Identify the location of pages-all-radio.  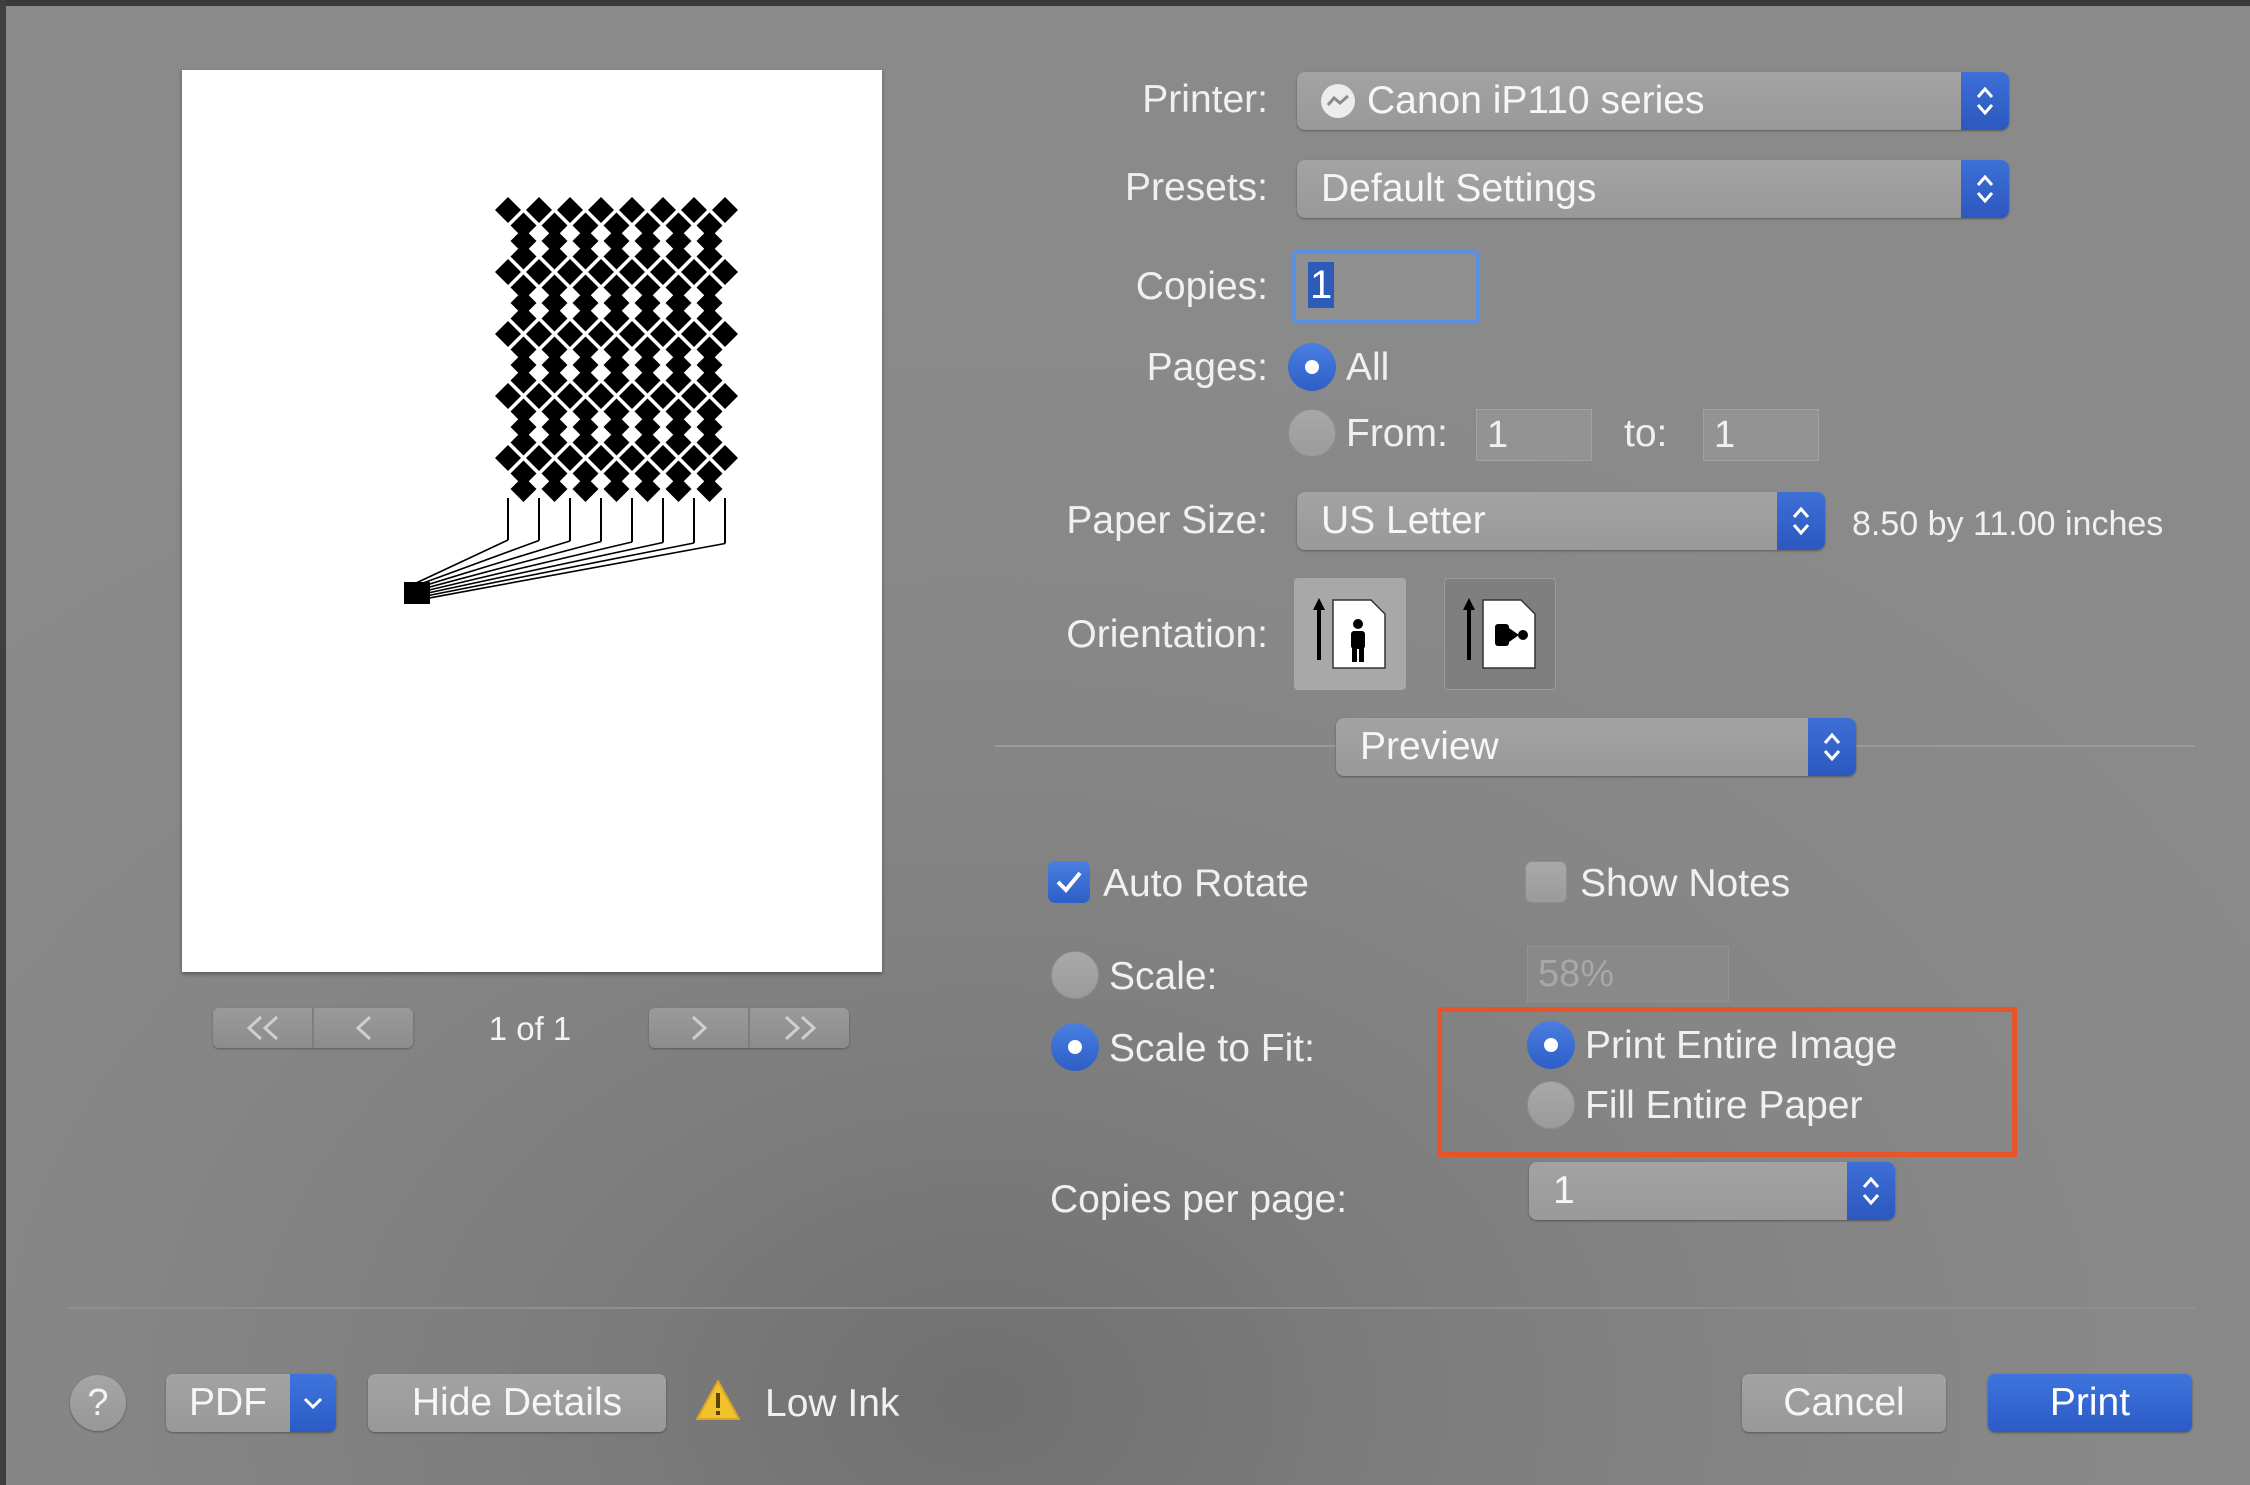
(1312, 367).